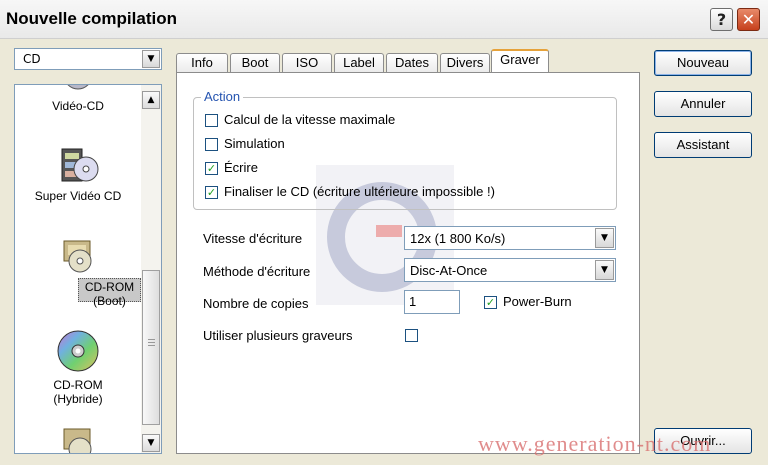 This screenshot has height=465, width=768. I want to click on list-item-label-selected: CD-ROM (Boot), so click(109, 293).